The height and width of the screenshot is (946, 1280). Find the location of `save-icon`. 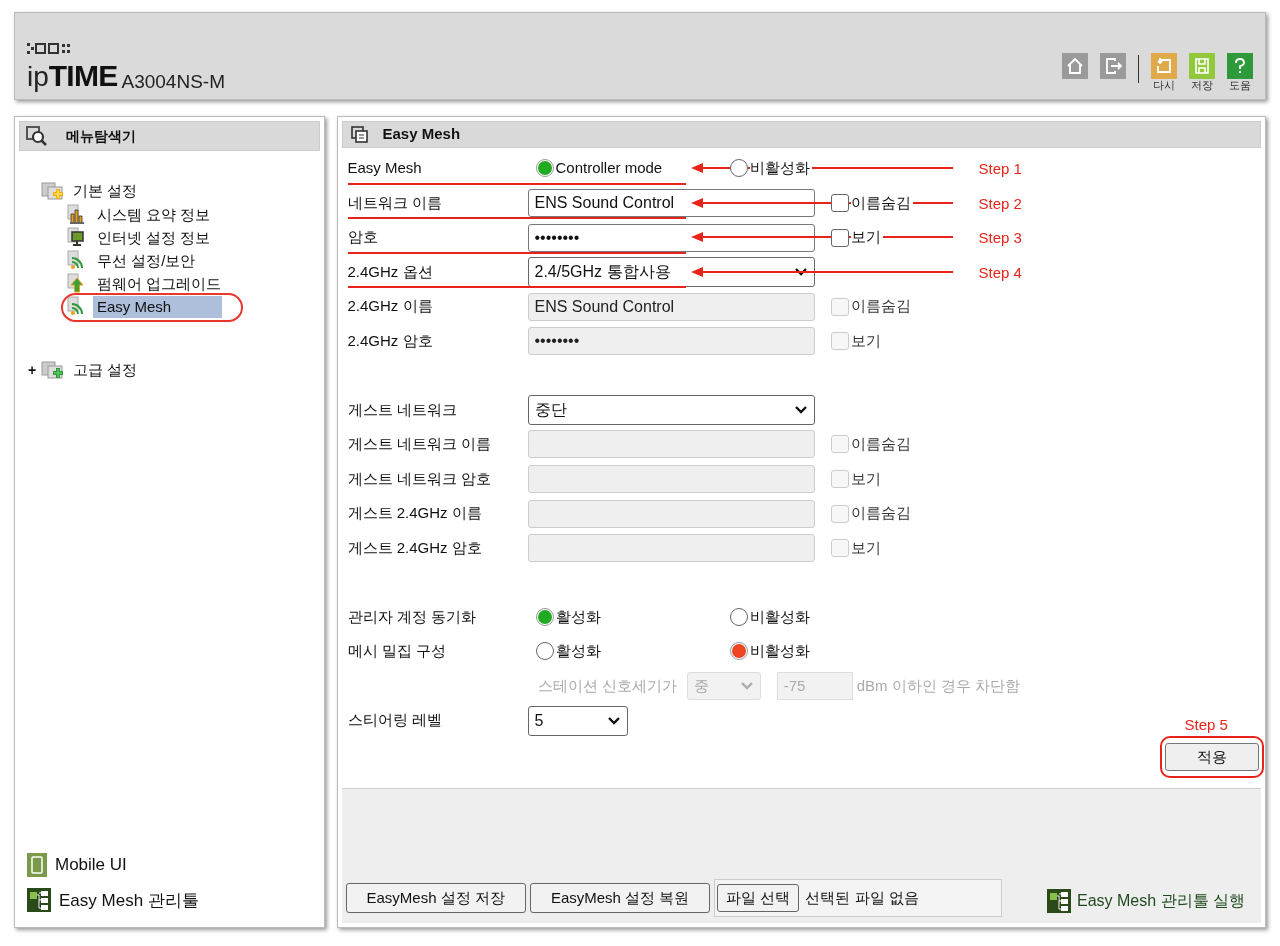

save-icon is located at coordinates (1202, 66).